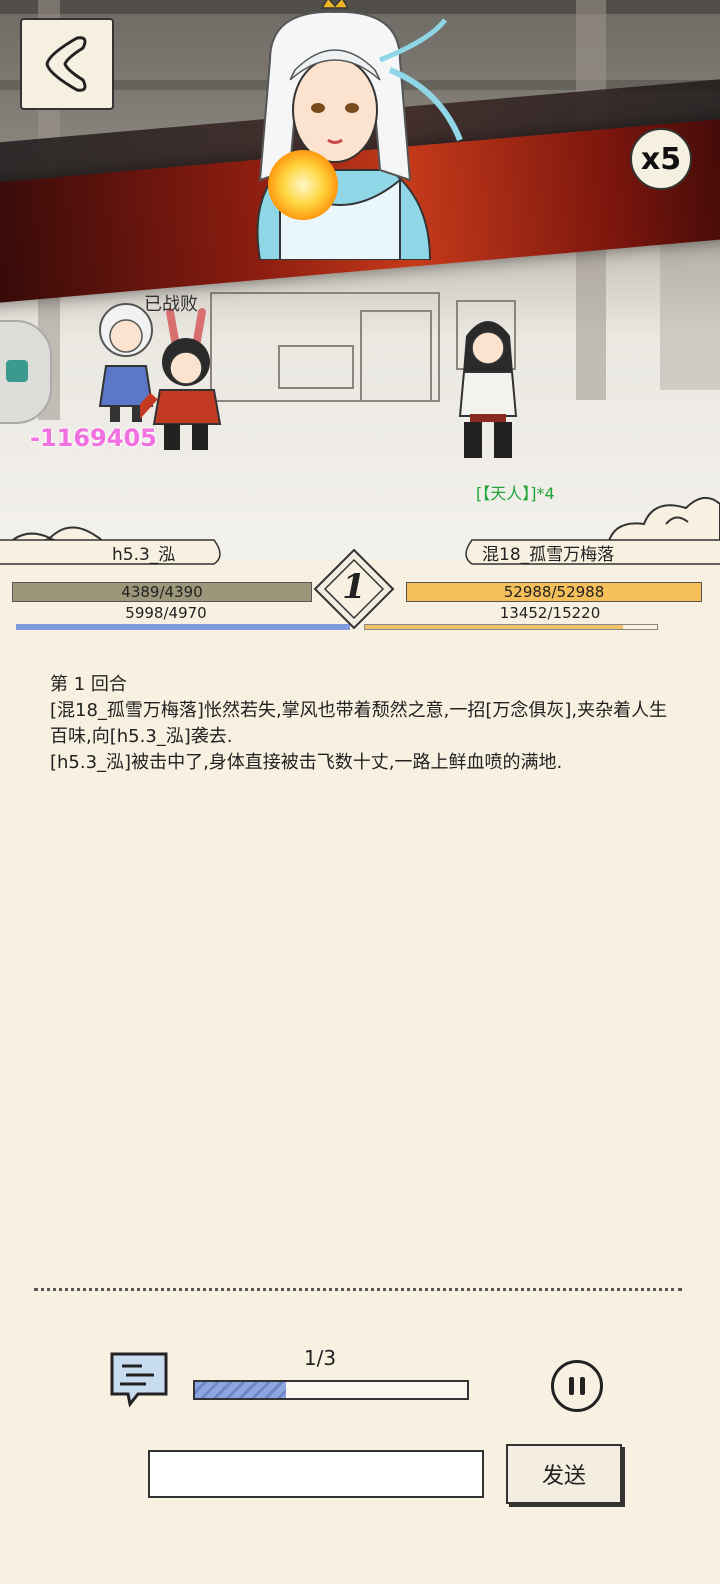 The image size is (720, 1584). I want to click on left-mp-bar, so click(183, 627).